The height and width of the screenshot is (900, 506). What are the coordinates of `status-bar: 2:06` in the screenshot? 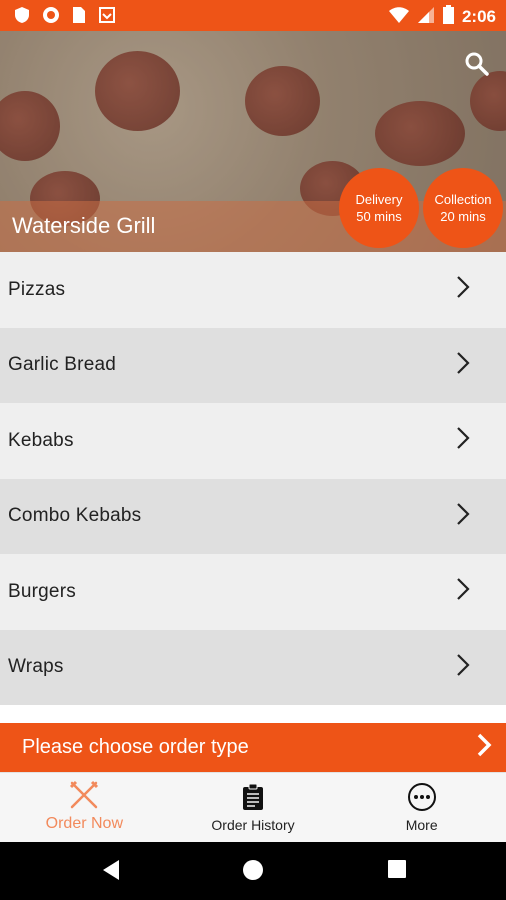 It's located at (253, 15).